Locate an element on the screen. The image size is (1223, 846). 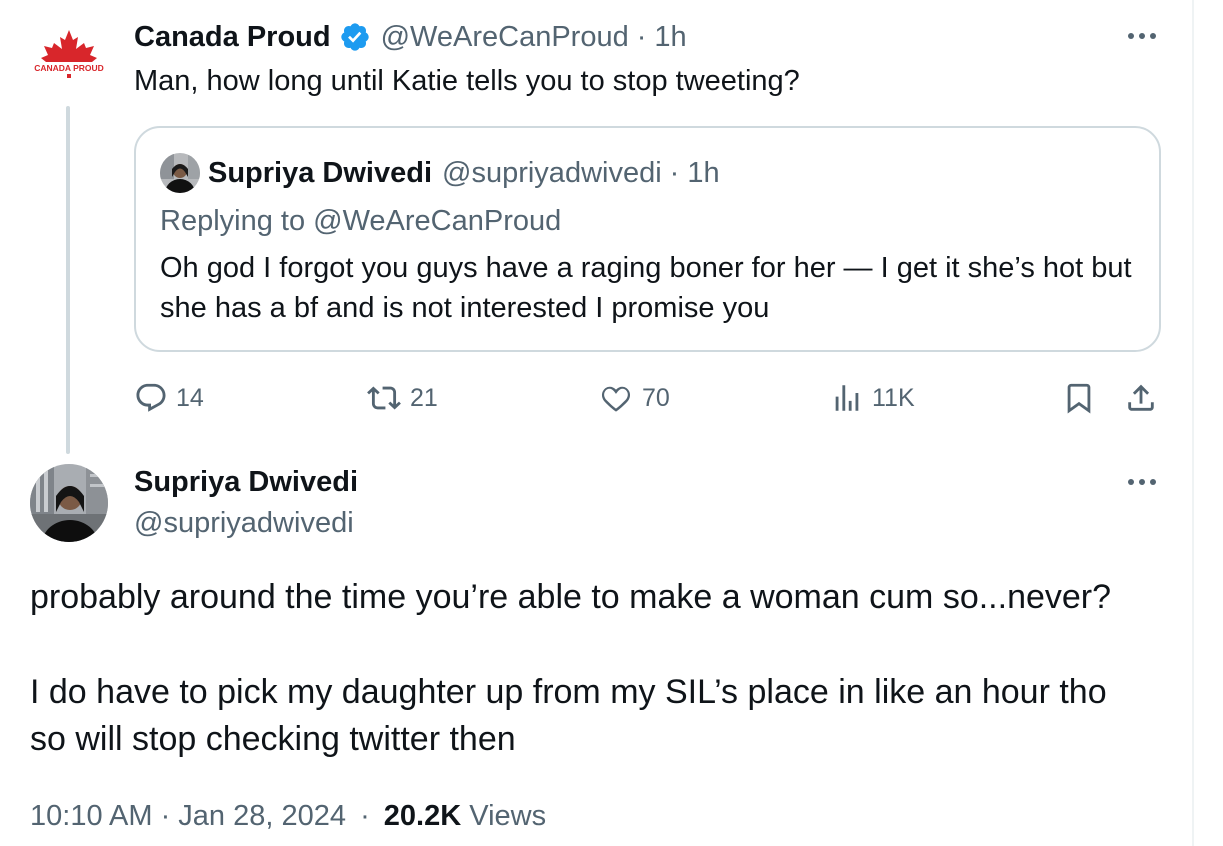
parent-tweet-time: 1h is located at coordinates (670, 37).